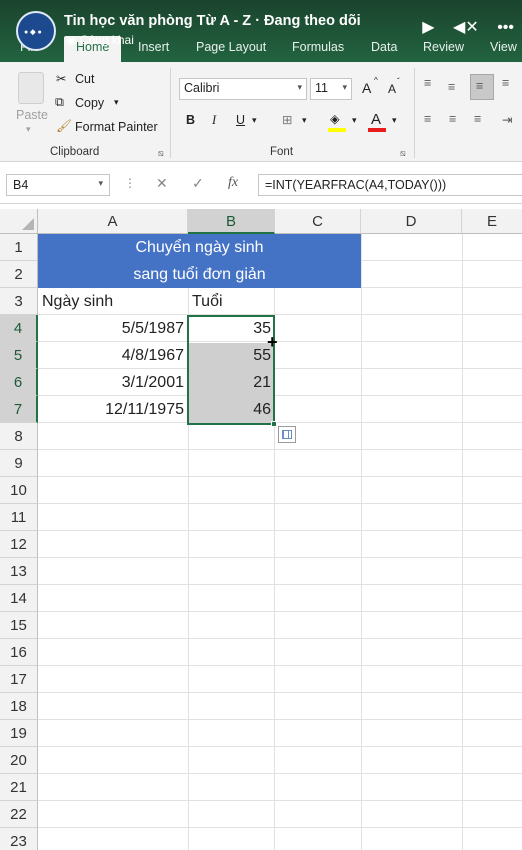 The image size is (522, 850). Describe the element at coordinates (243, 89) in the screenshot. I see `font-family-select: Calibri ▾` at that location.